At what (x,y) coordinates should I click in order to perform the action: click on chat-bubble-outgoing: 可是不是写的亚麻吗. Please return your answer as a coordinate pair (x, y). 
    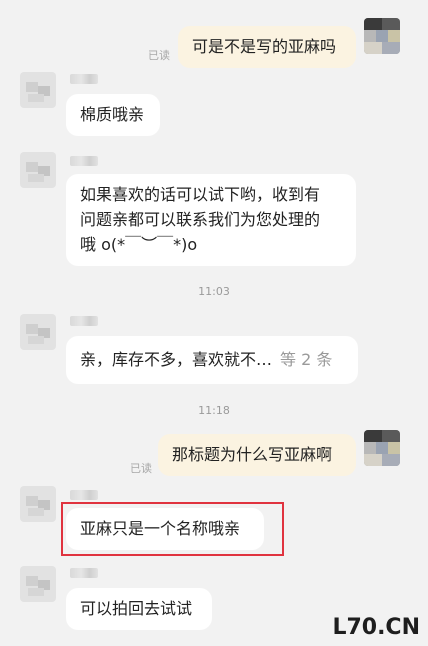
    Looking at the image, I should click on (267, 47).